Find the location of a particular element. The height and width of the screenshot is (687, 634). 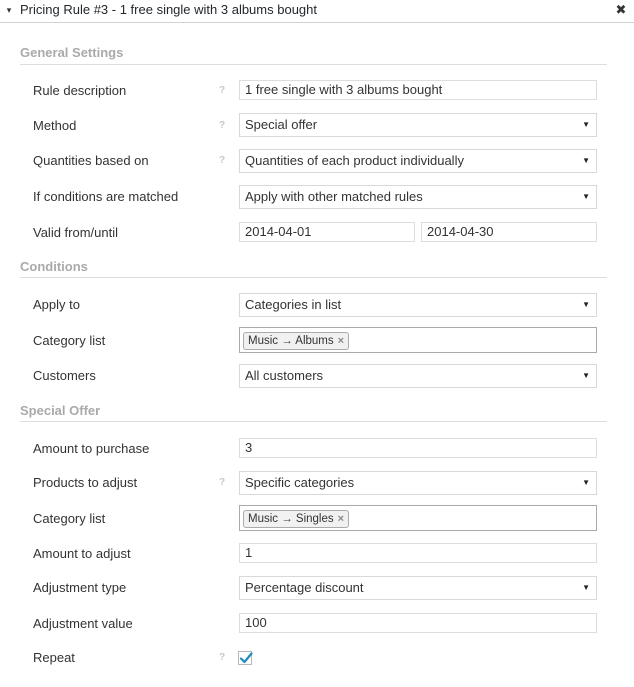

adjustment-value-input: 100 is located at coordinates (418, 623).